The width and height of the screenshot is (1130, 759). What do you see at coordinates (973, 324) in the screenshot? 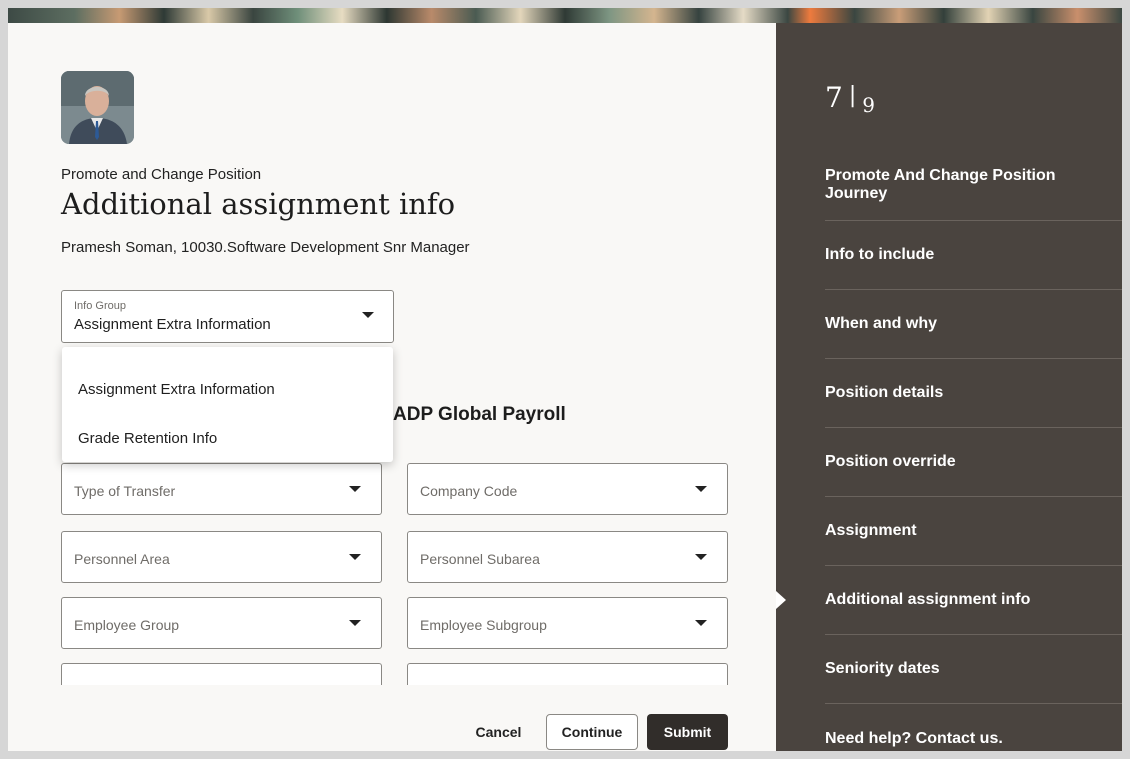
I see `sidebar-item-when-and-why: When and why` at bounding box center [973, 324].